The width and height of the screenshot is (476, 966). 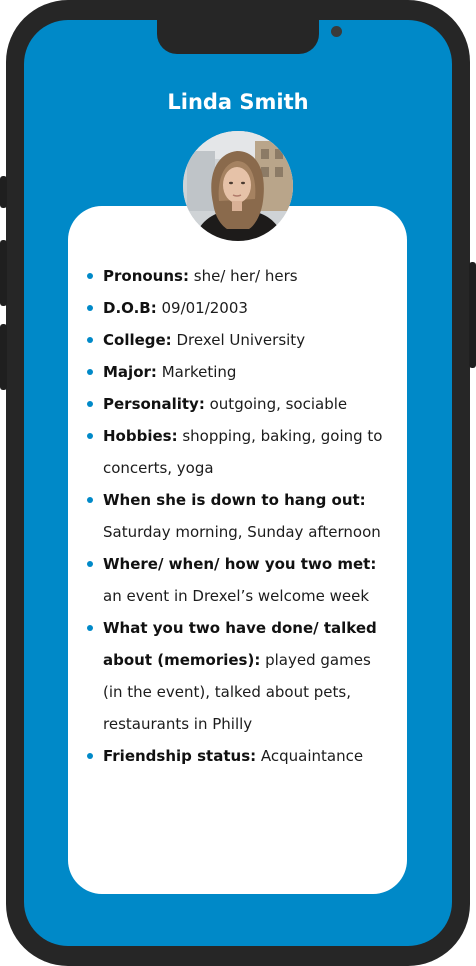 What do you see at coordinates (312, 756) in the screenshot?
I see `detail-value: Acquaintance` at bounding box center [312, 756].